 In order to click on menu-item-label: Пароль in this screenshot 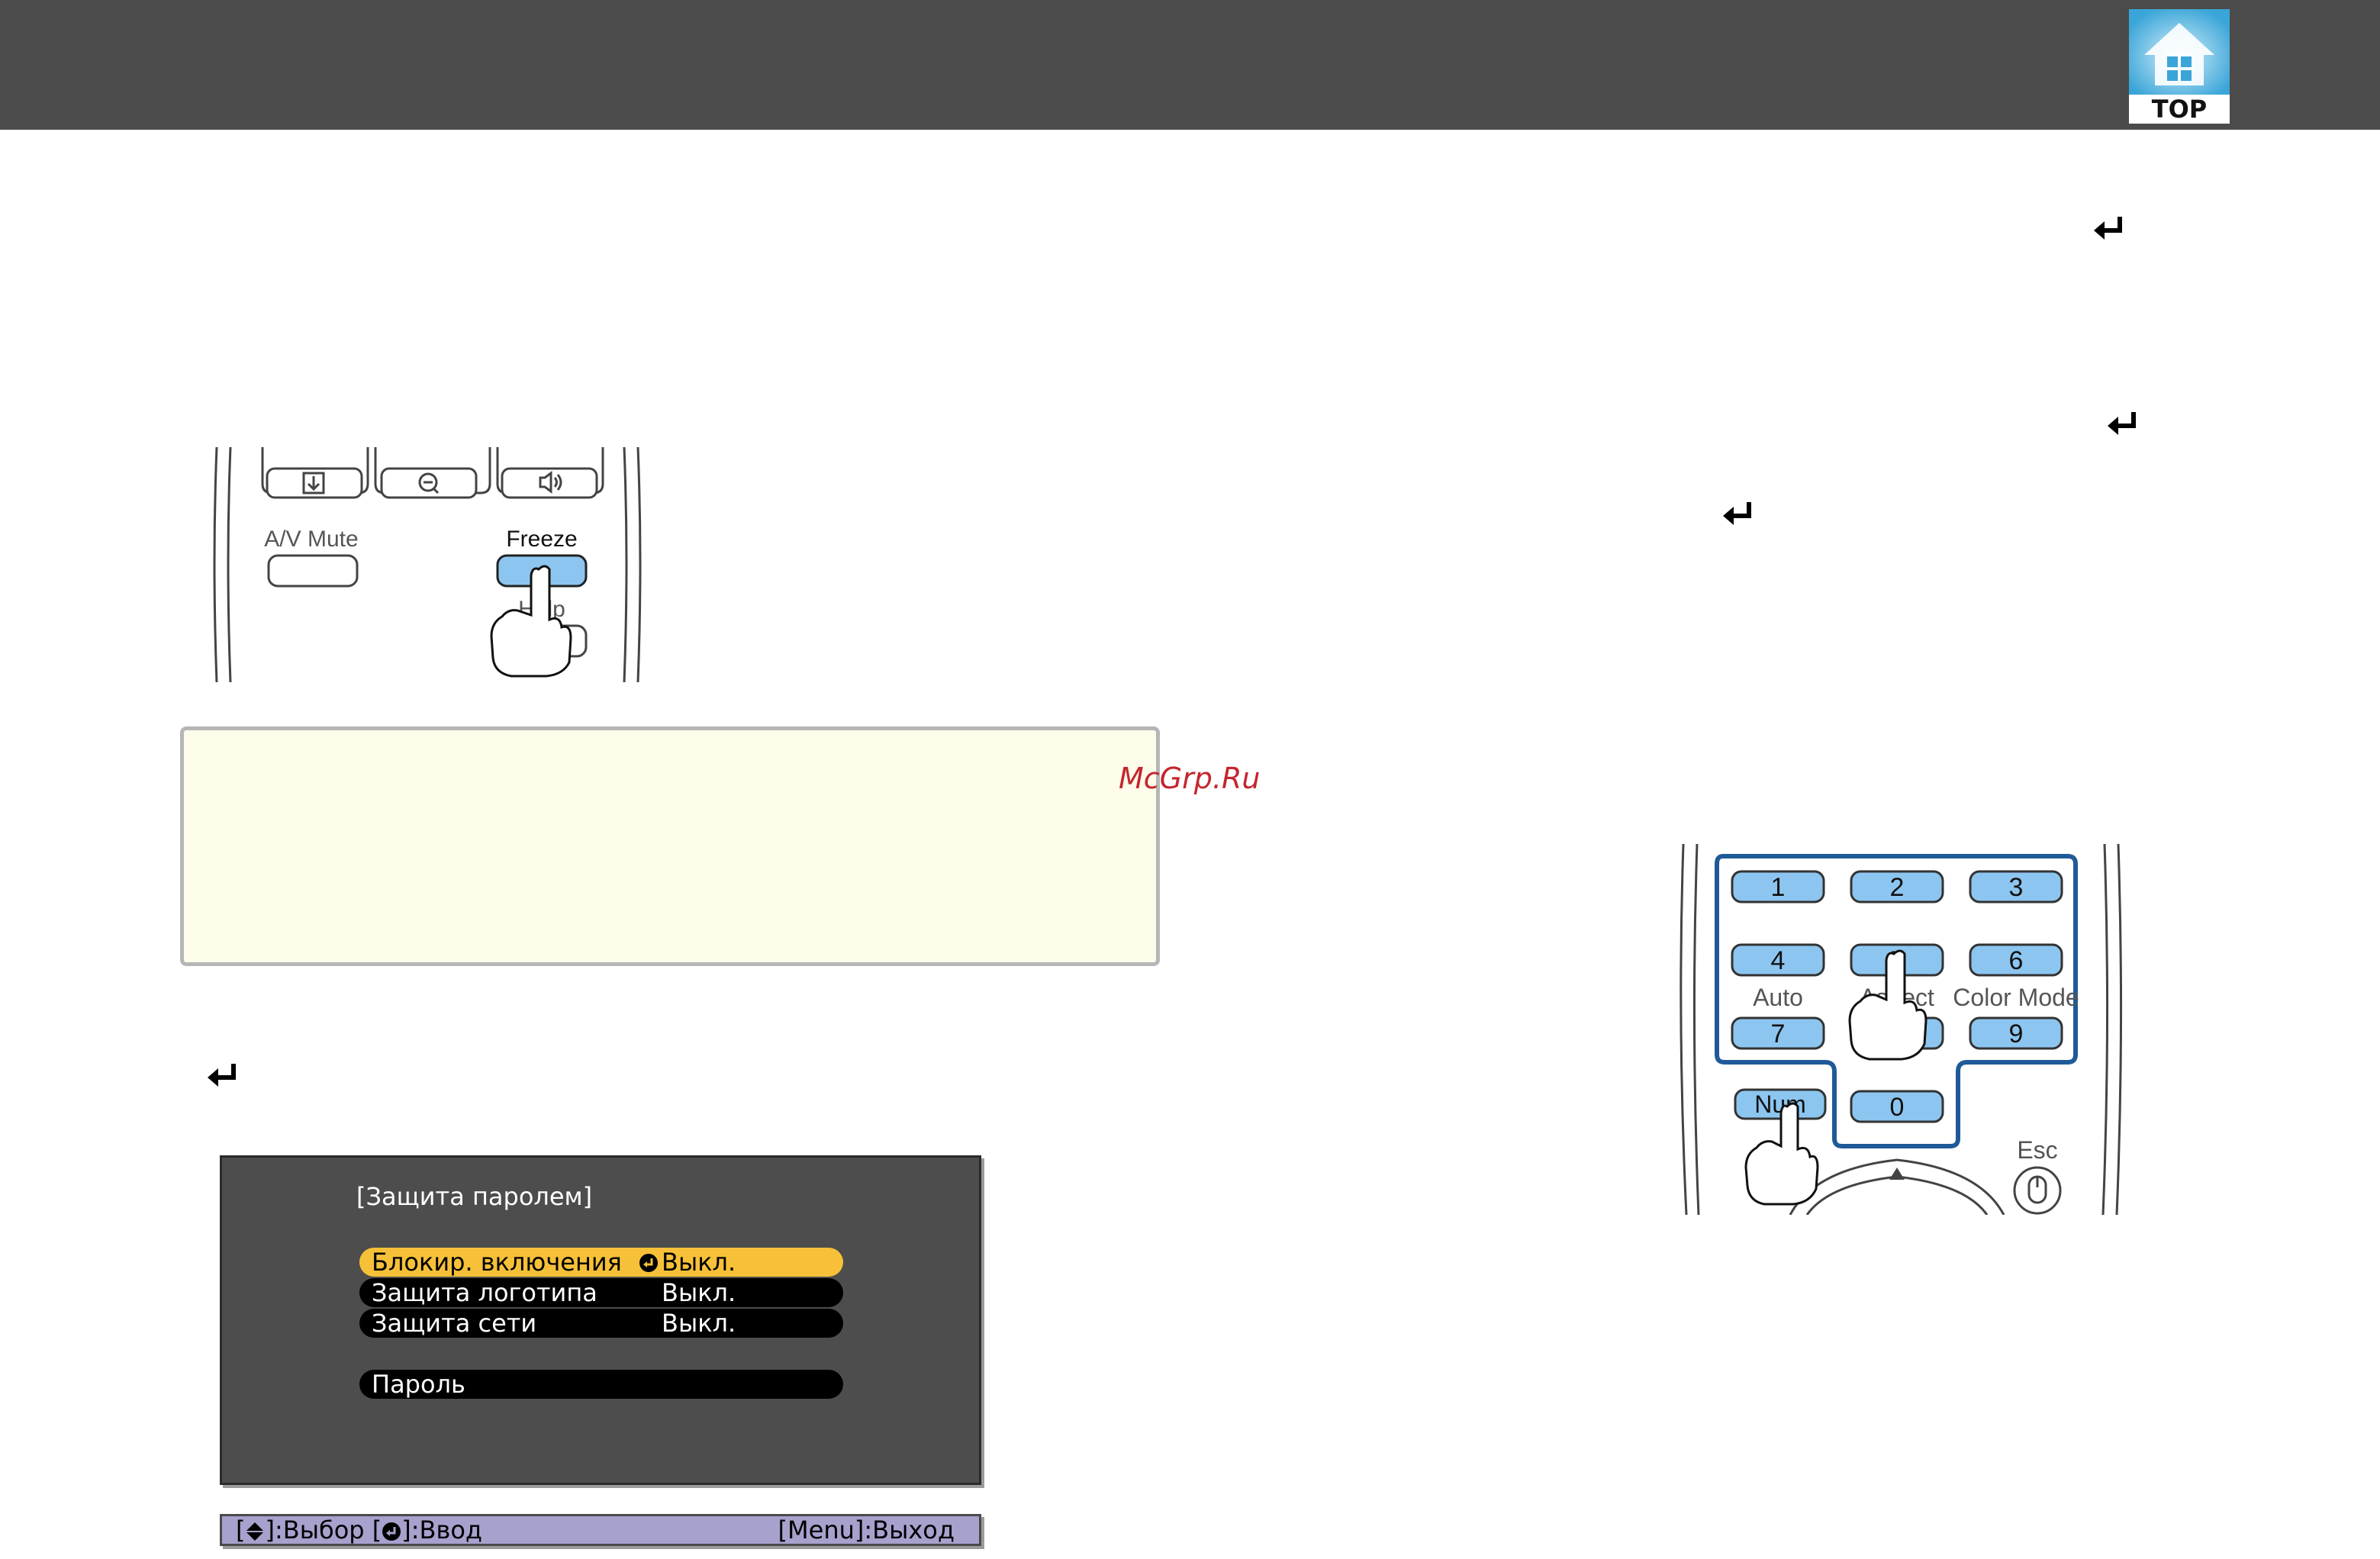, I will do `click(418, 1384)`.